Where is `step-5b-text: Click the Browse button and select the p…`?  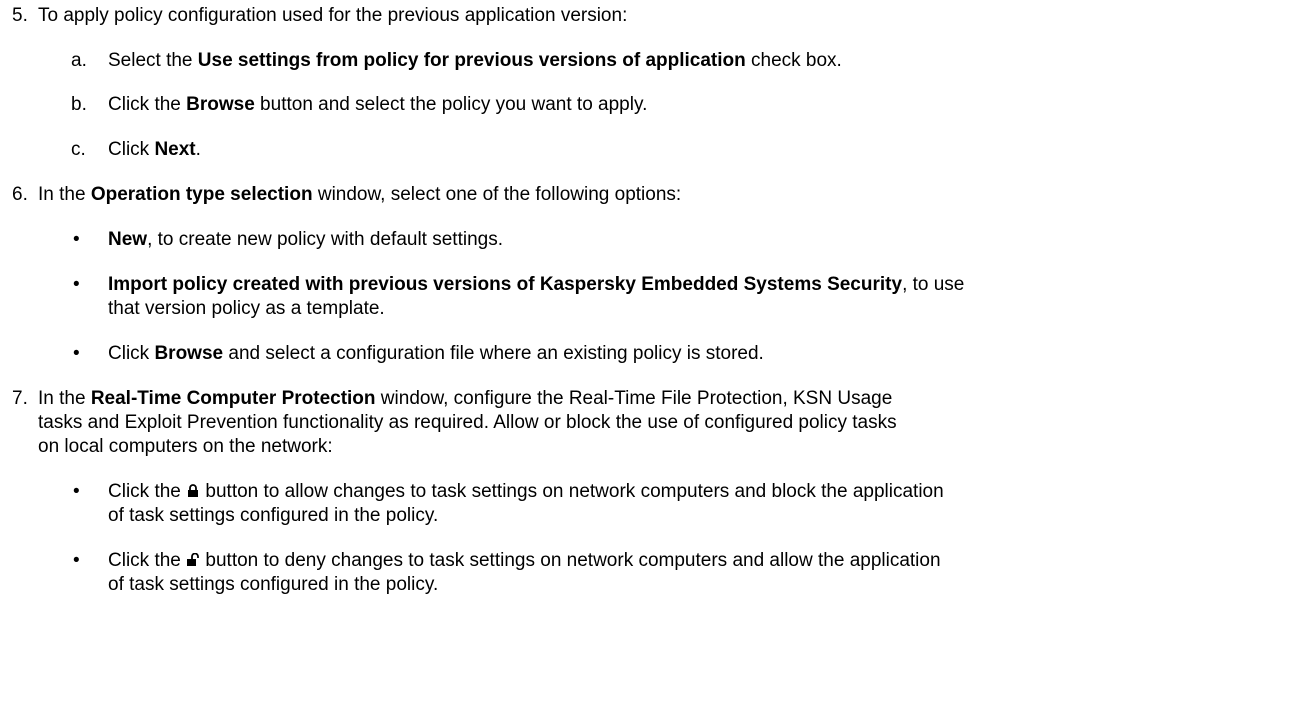
step-5b-text: Click the Browse button and select the p… is located at coordinates (378, 104).